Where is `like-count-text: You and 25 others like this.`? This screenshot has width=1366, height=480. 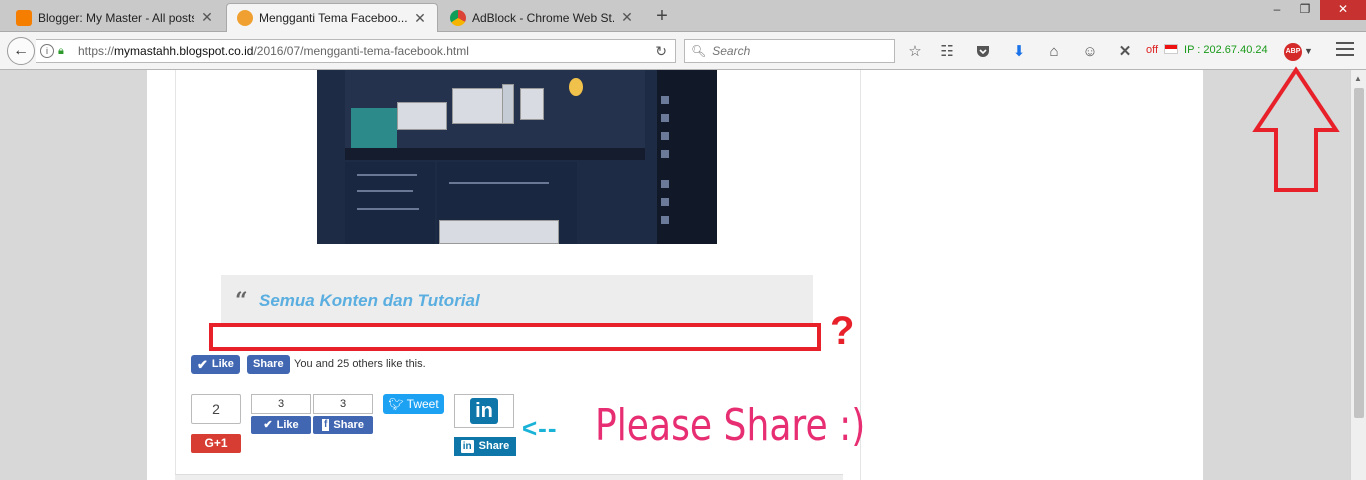
like-count-text: You and 25 others like this. is located at coordinates (360, 364).